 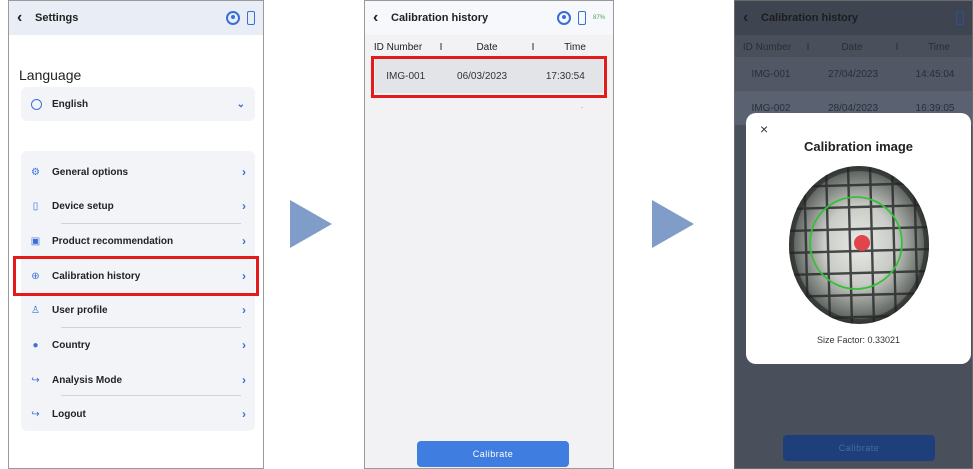 What do you see at coordinates (764, 129) in the screenshot?
I see `close-icon: ×` at bounding box center [764, 129].